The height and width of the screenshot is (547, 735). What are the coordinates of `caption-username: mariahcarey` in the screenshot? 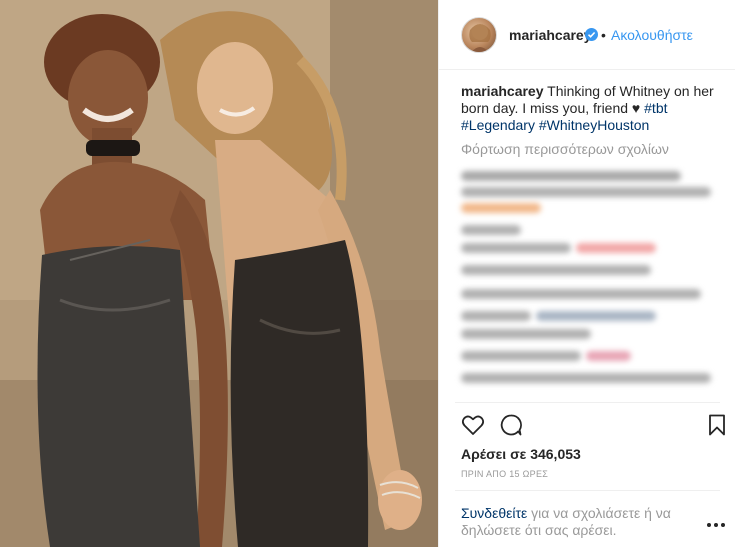 It's located at (502, 91).